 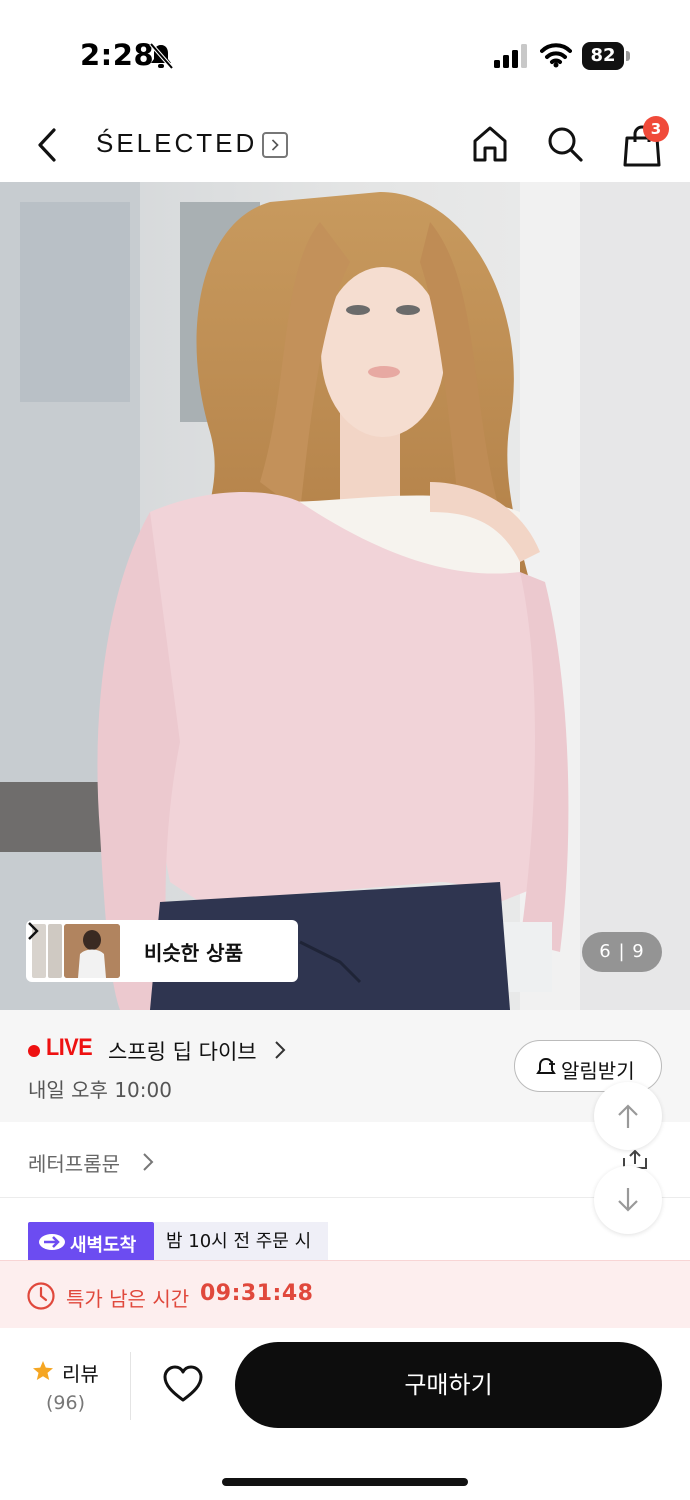 What do you see at coordinates (52, 1242) in the screenshot?
I see `delivery-plane-icon` at bounding box center [52, 1242].